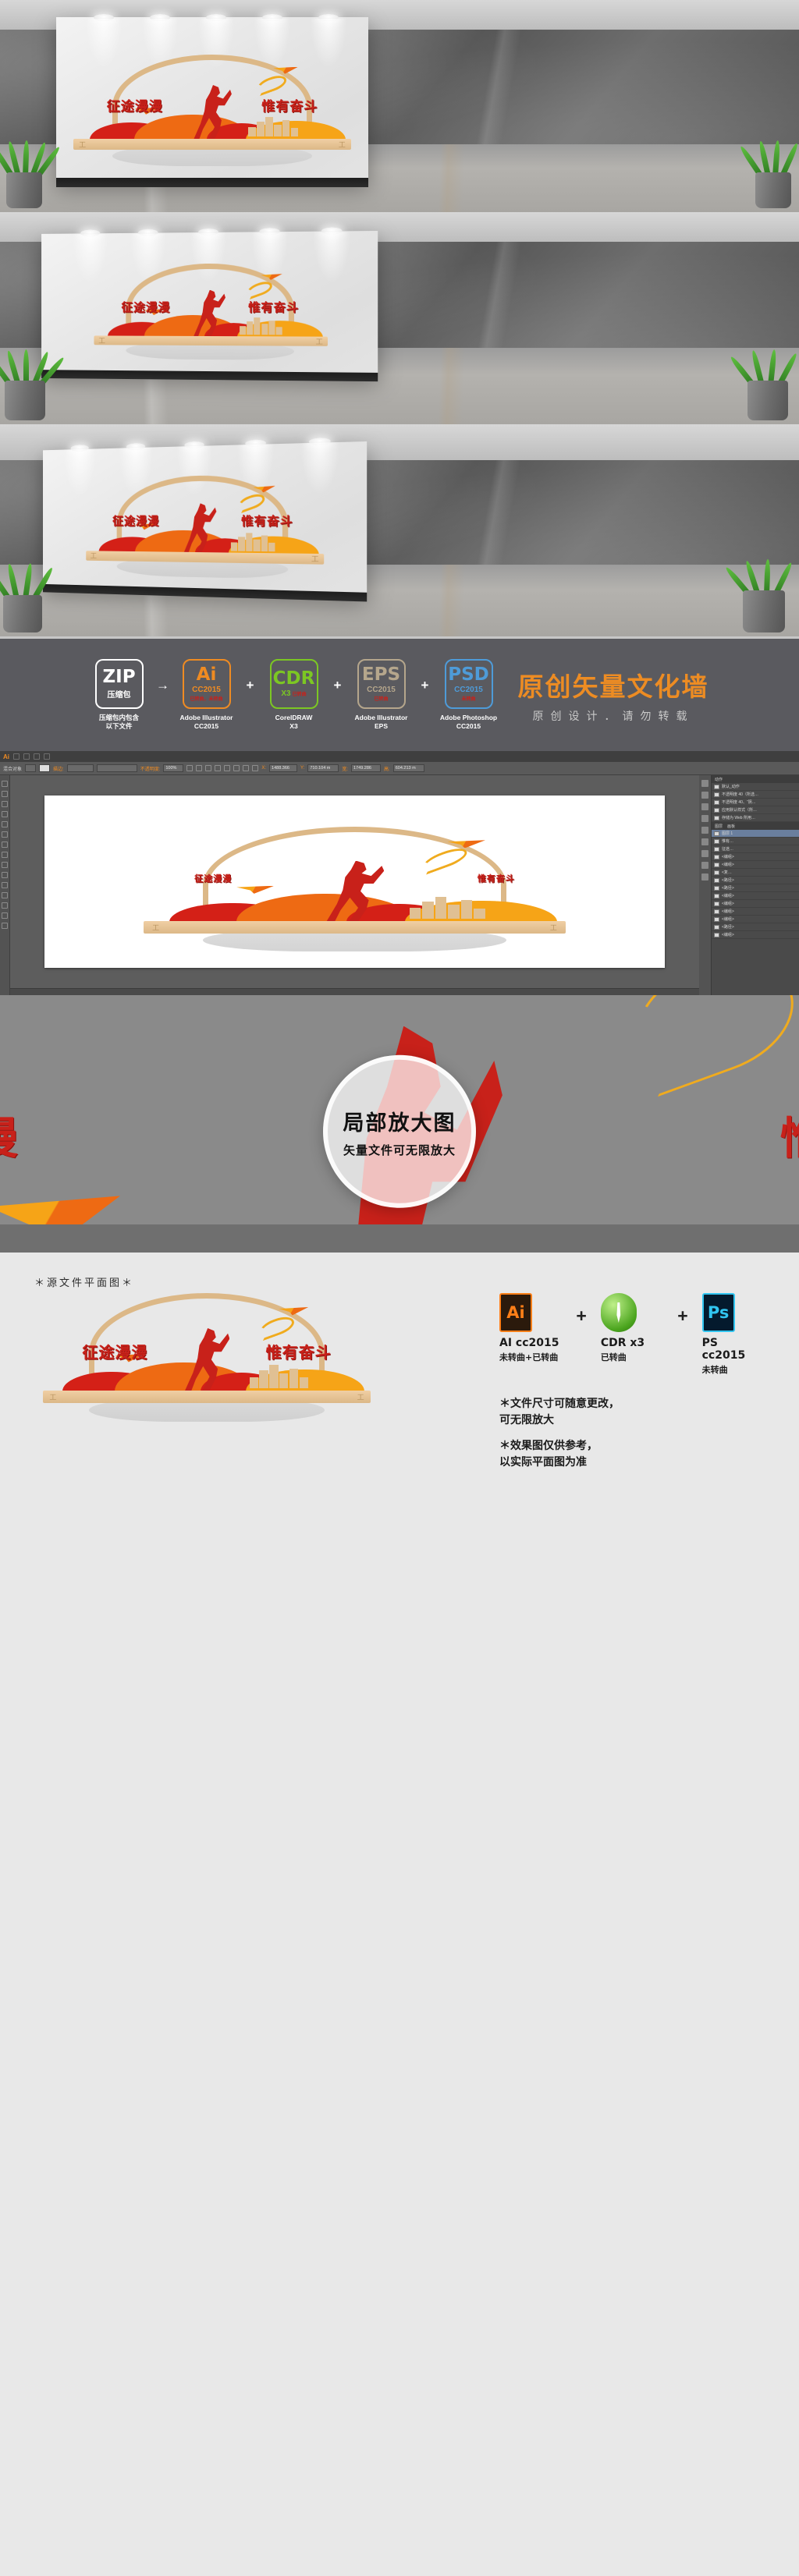 This screenshot has height=2576, width=799. Describe the element at coordinates (704, 841) in the screenshot. I see `gradient-panel-icon` at that location.